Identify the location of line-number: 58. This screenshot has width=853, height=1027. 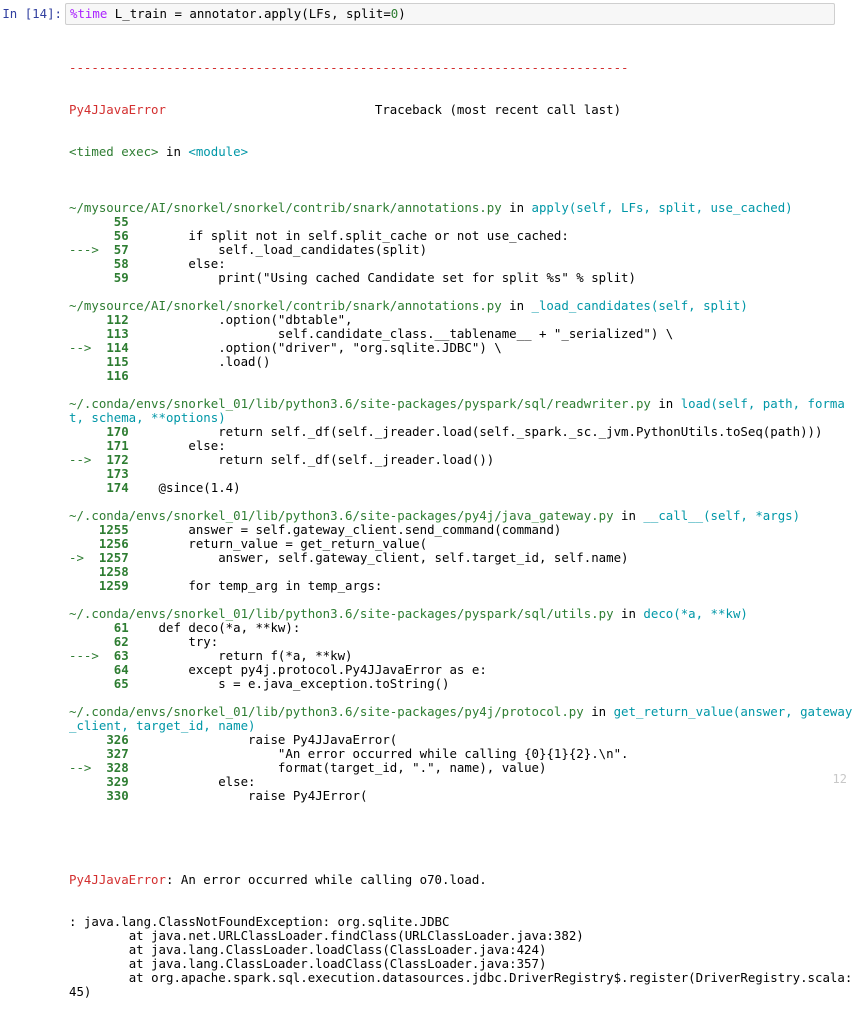
(117, 263).